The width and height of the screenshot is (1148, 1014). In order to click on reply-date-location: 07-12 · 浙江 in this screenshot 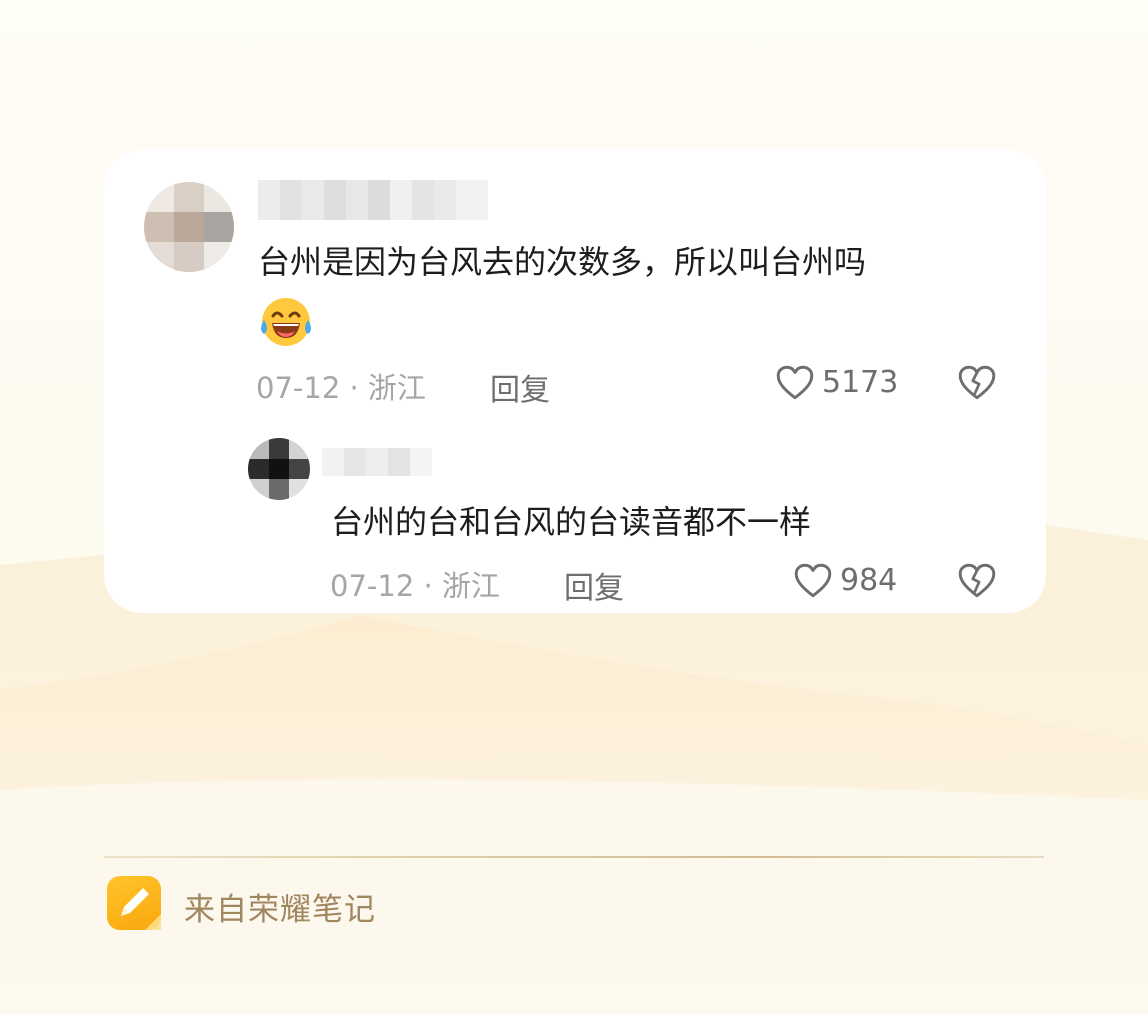, I will do `click(415, 586)`.